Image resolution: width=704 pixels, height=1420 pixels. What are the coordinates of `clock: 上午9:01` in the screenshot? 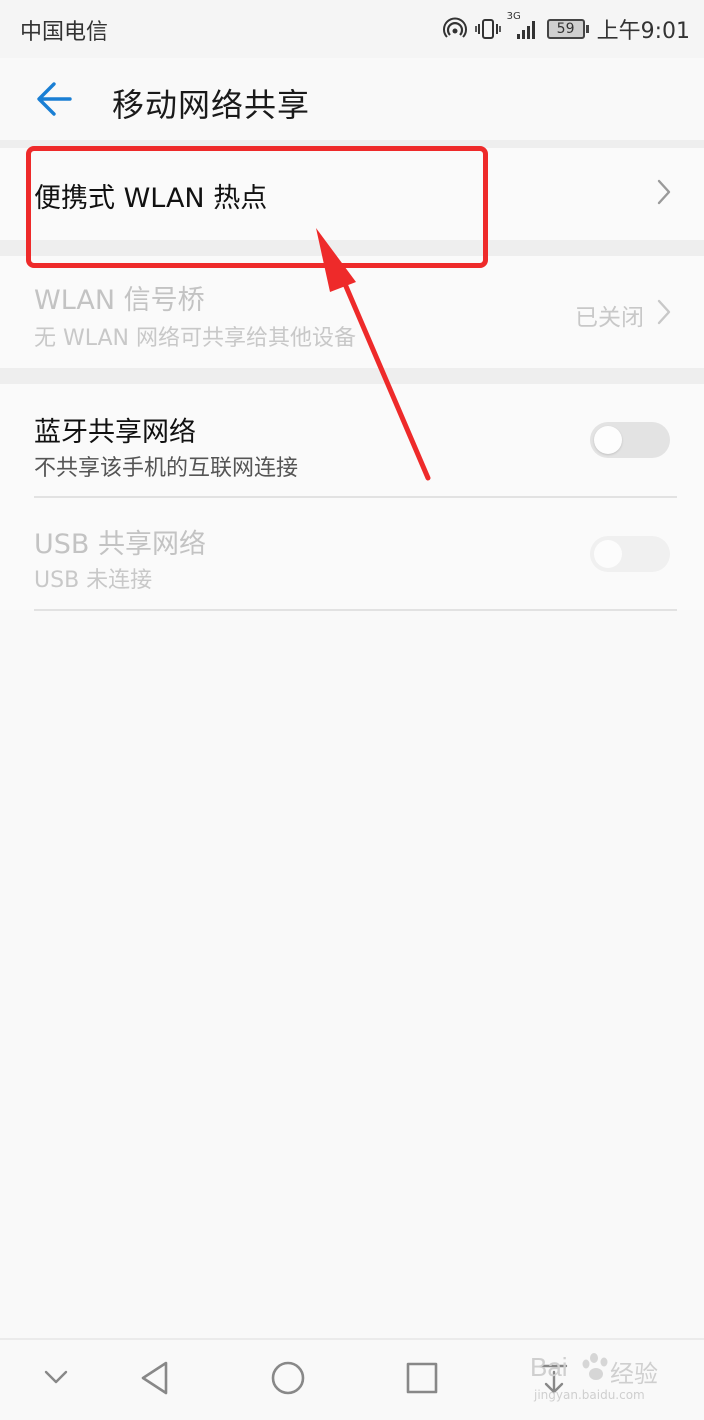 It's located at (643, 31).